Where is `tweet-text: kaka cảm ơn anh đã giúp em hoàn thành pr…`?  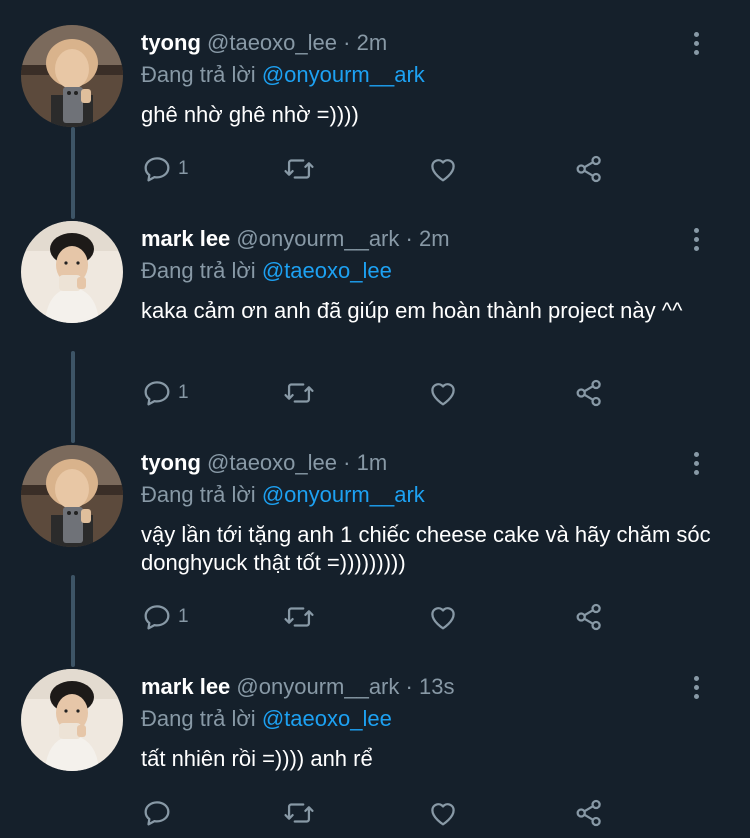
tweet-text: kaka cảm ơn anh đã giúp em hoàn thành pr… is located at coordinates (412, 310).